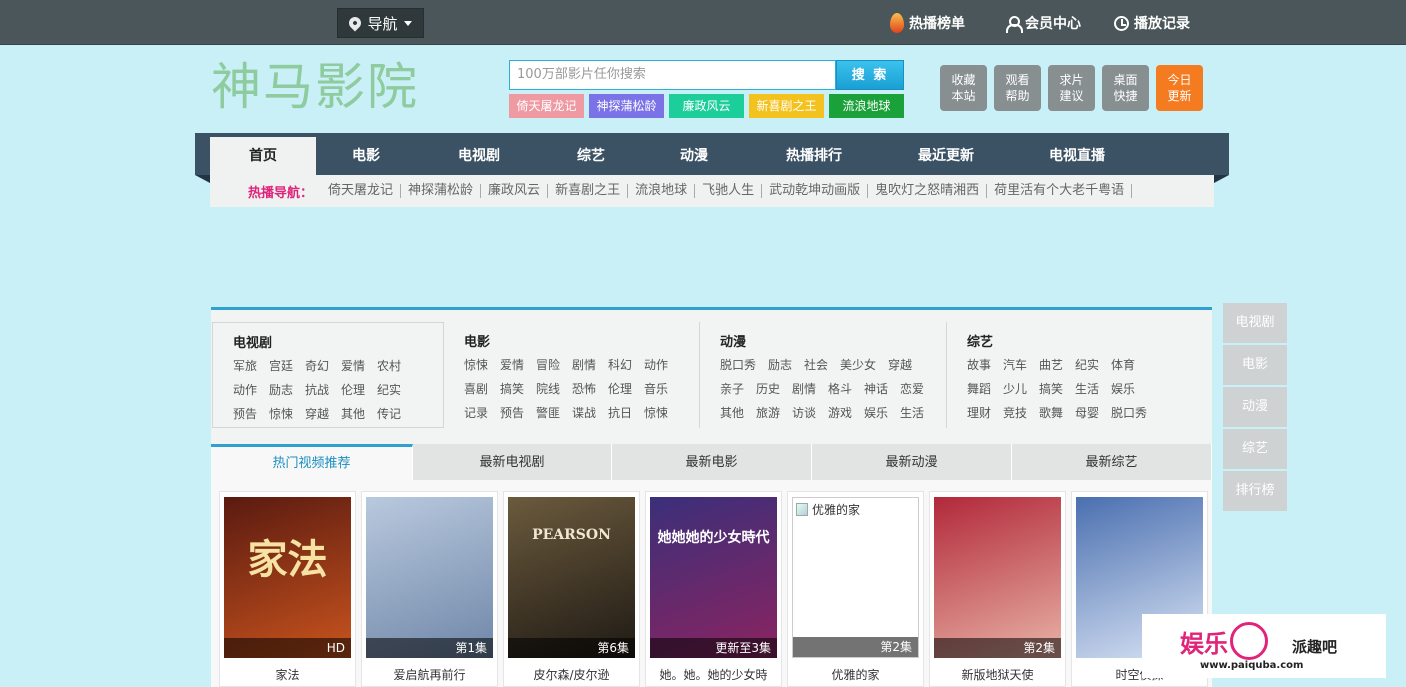  What do you see at coordinates (366, 156) in the screenshot?
I see `nav-item: 电影` at bounding box center [366, 156].